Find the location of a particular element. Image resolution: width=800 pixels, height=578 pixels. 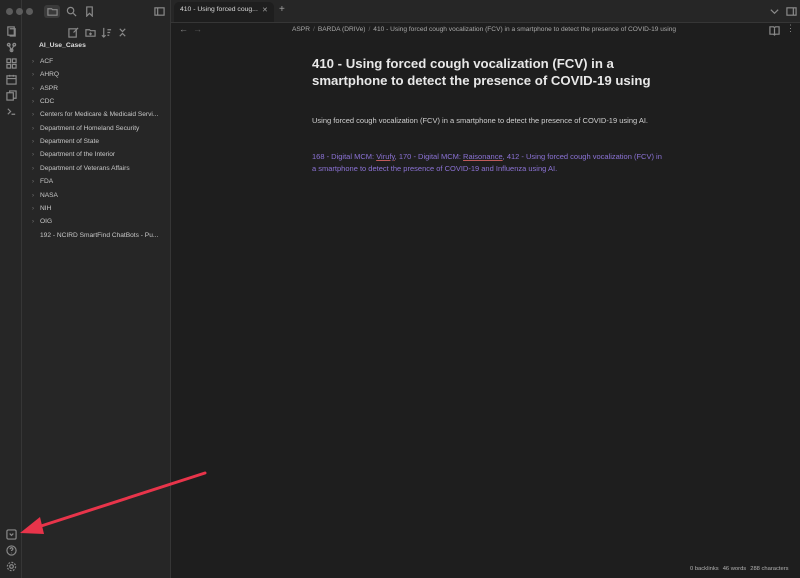

zoom-window-button is located at coordinates (29, 11).